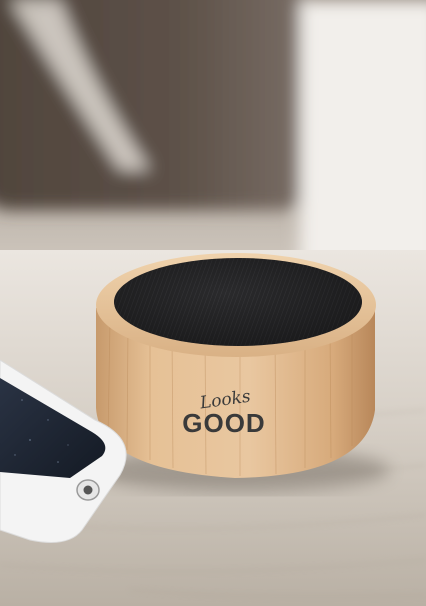 This screenshot has height=606, width=426. What do you see at coordinates (223, 423) in the screenshot?
I see `logo-block: GOOD` at bounding box center [223, 423].